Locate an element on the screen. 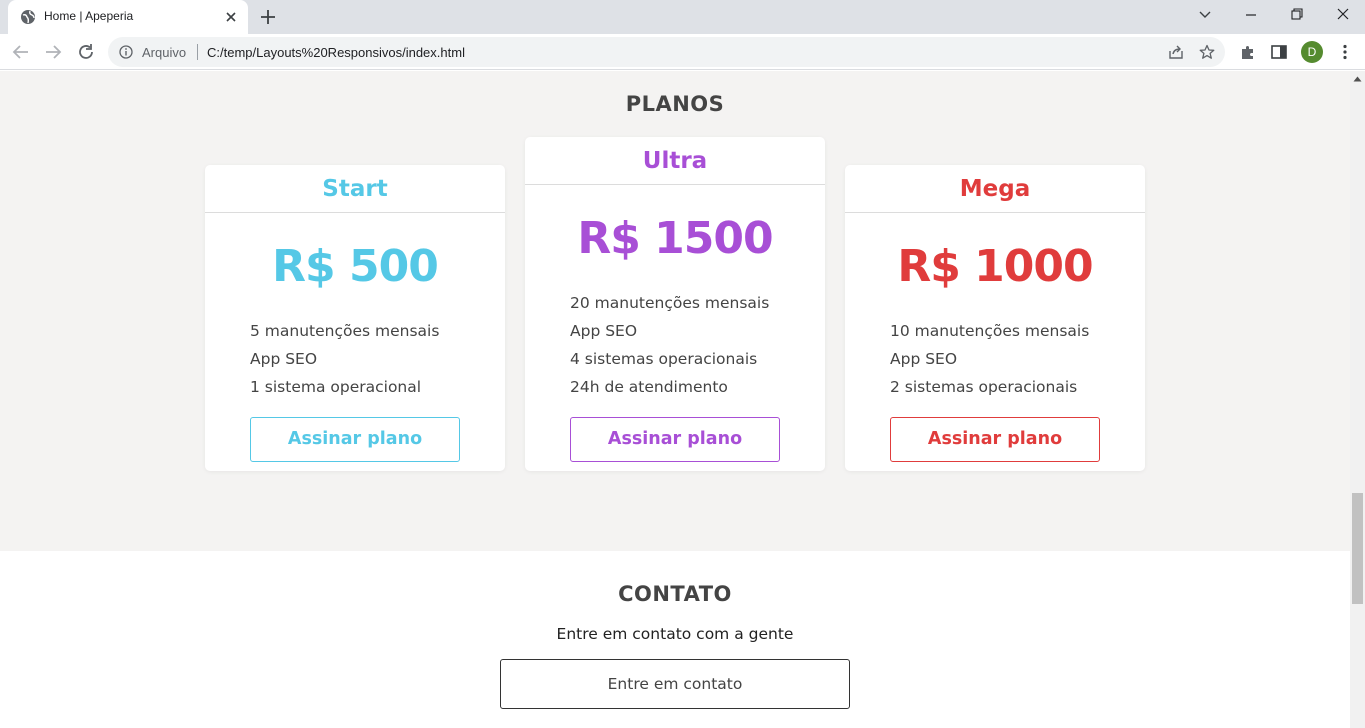  minimize-button is located at coordinates (1251, 15).